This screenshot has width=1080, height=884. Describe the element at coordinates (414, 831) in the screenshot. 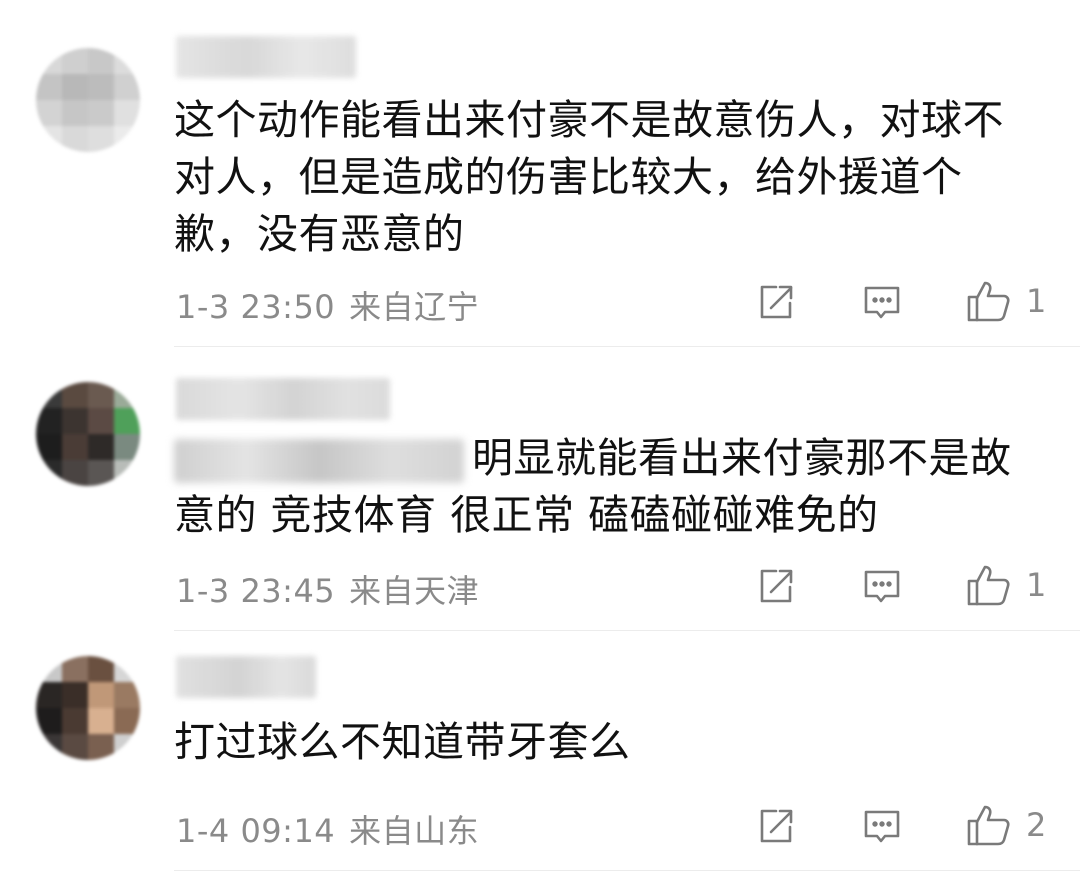

I see `comment-location: 来自山东` at that location.